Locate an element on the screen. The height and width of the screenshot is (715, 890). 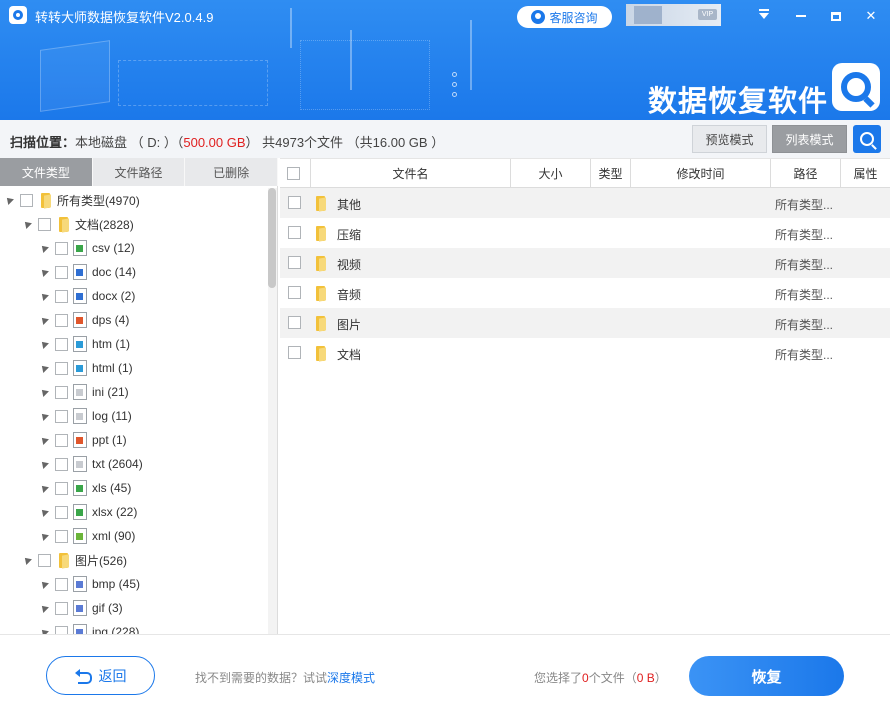
tree-item: 图片(526) is located at coordinates (134, 560).